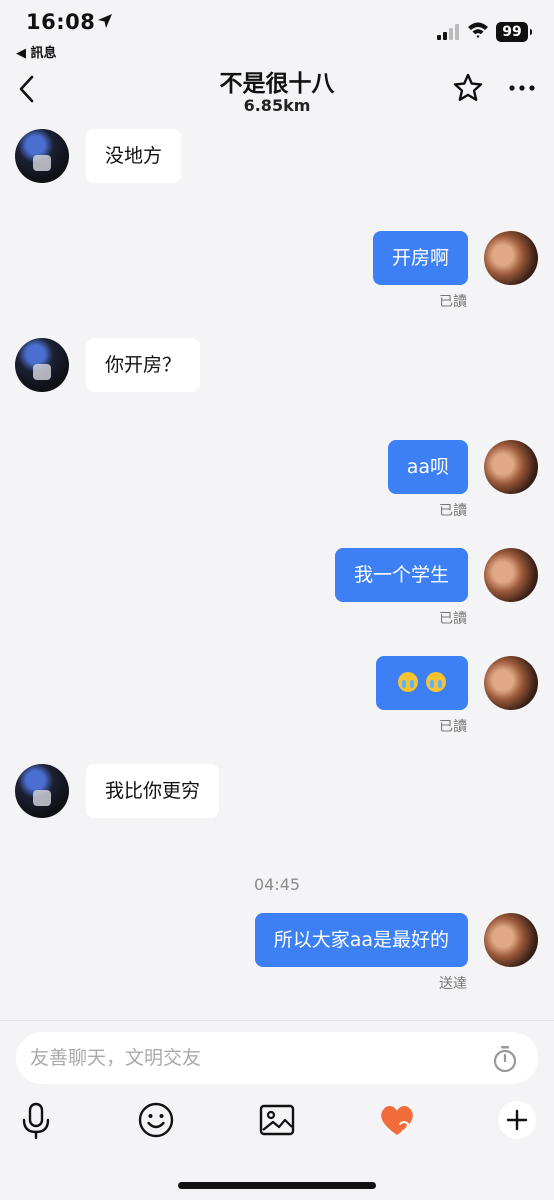 The height and width of the screenshot is (1200, 554). What do you see at coordinates (61, 22) in the screenshot?
I see `status-time: 16:08` at bounding box center [61, 22].